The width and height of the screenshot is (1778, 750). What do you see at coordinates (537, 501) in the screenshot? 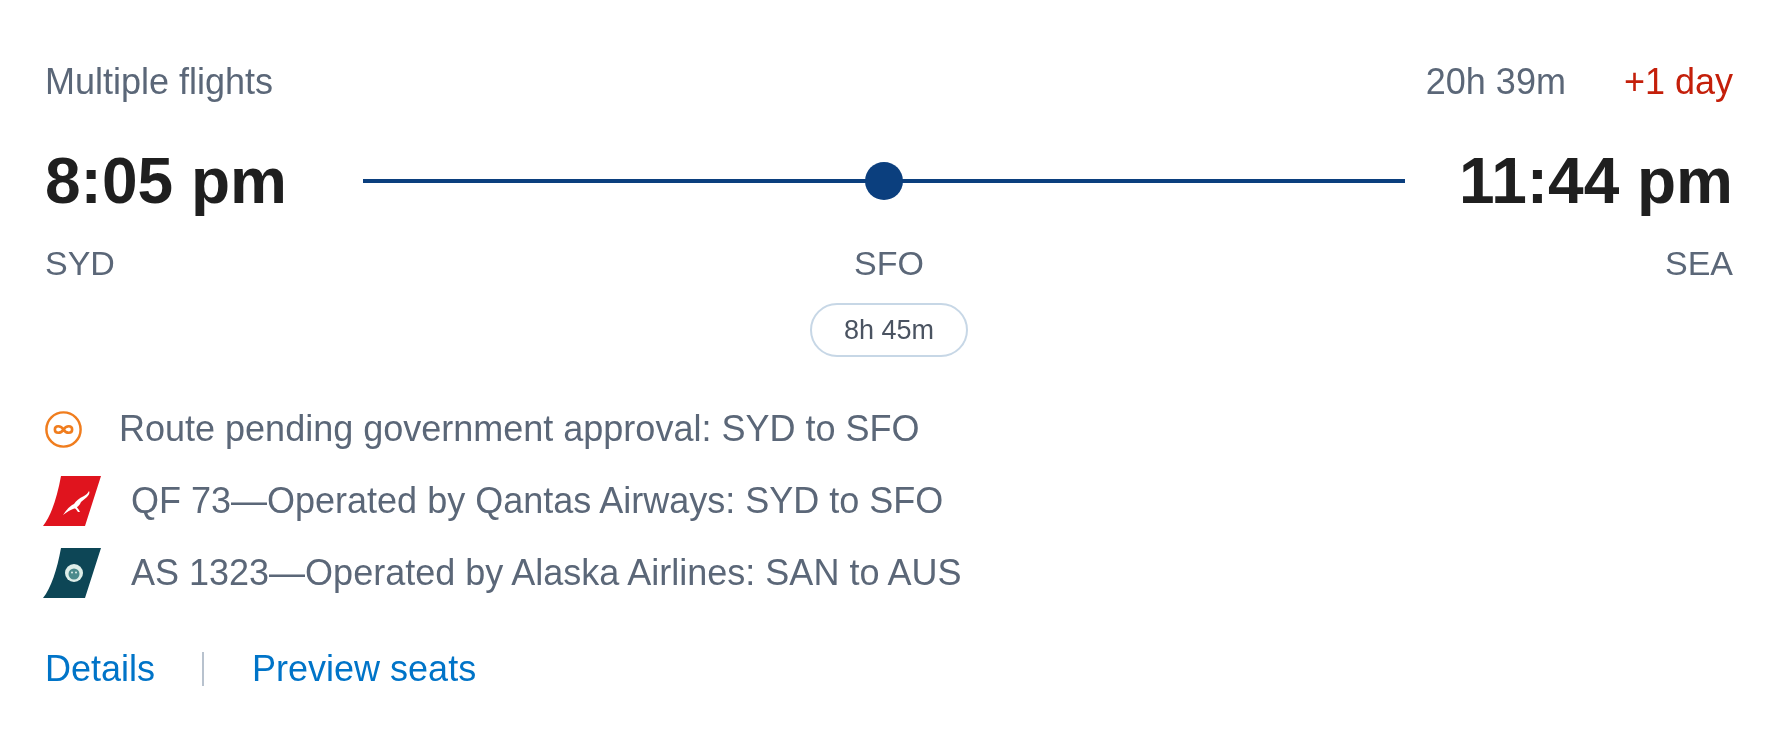
I see `flight-operator-text: QF 73—Operated by Qantas Airways: SYD to SFO` at bounding box center [537, 501].